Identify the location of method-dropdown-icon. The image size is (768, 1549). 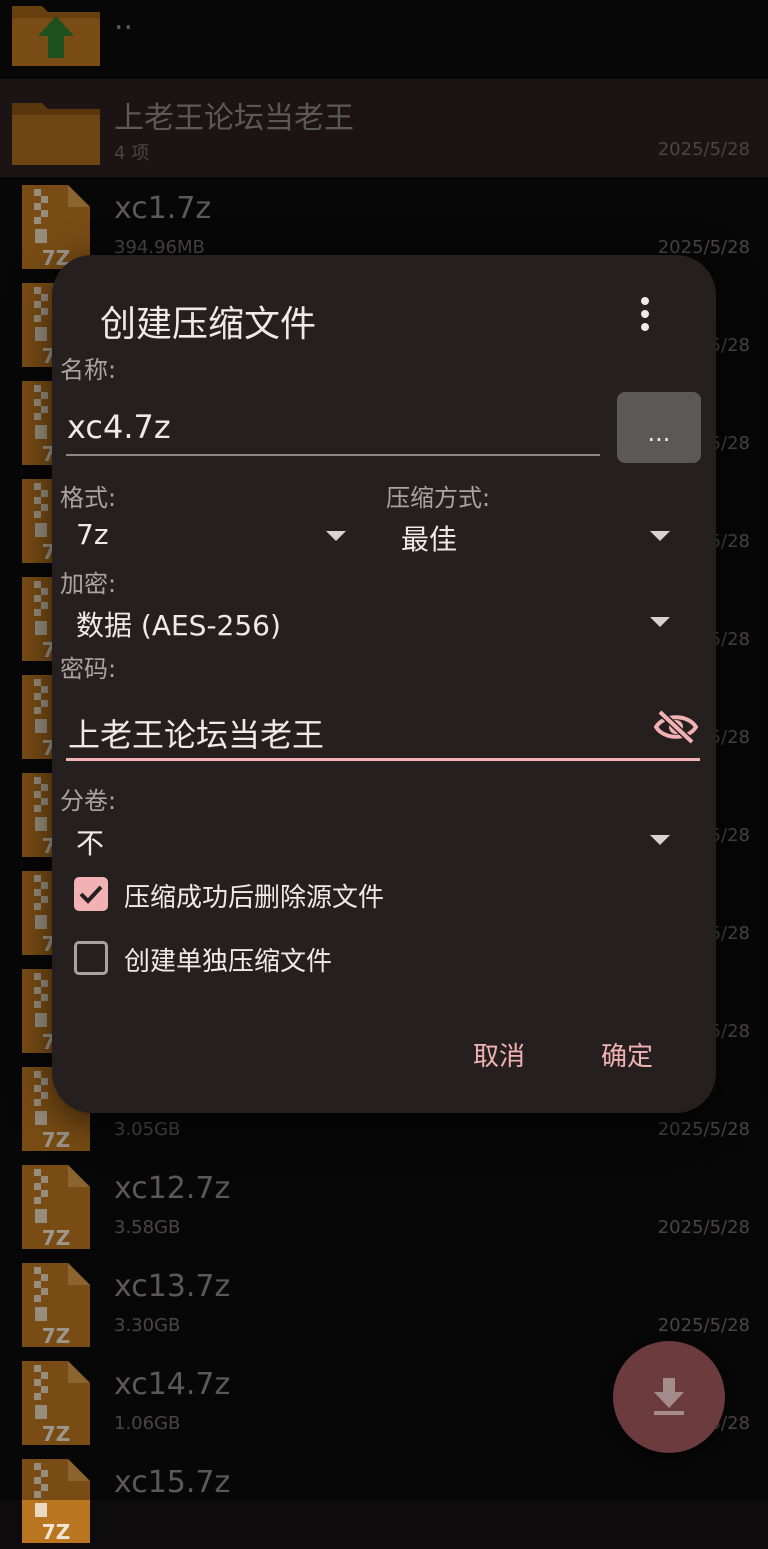
(660, 536).